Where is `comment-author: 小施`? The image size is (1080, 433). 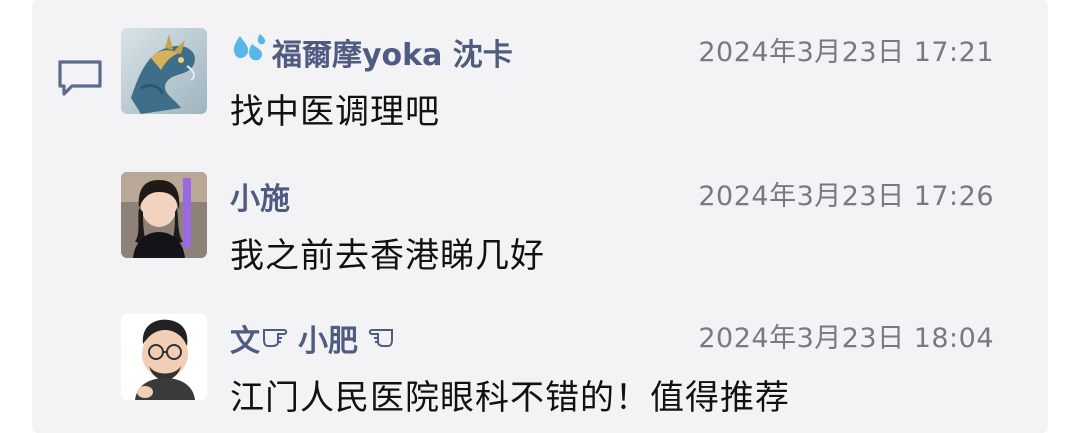 comment-author: 小施 is located at coordinates (260, 196).